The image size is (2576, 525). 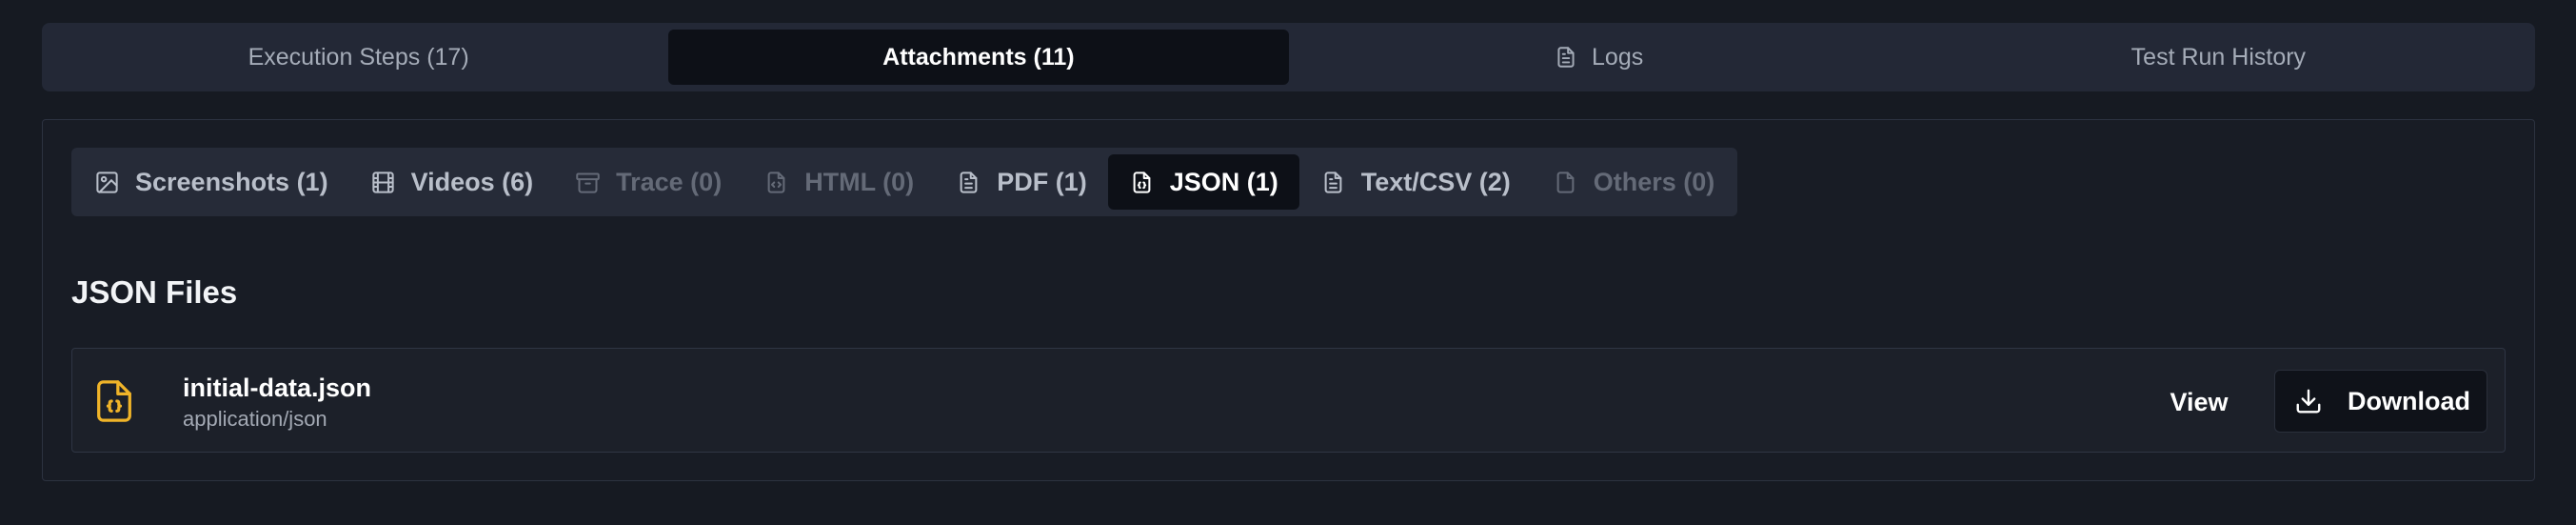 What do you see at coordinates (1223, 181) in the screenshot?
I see `subtab-label: JSON (1)` at bounding box center [1223, 181].